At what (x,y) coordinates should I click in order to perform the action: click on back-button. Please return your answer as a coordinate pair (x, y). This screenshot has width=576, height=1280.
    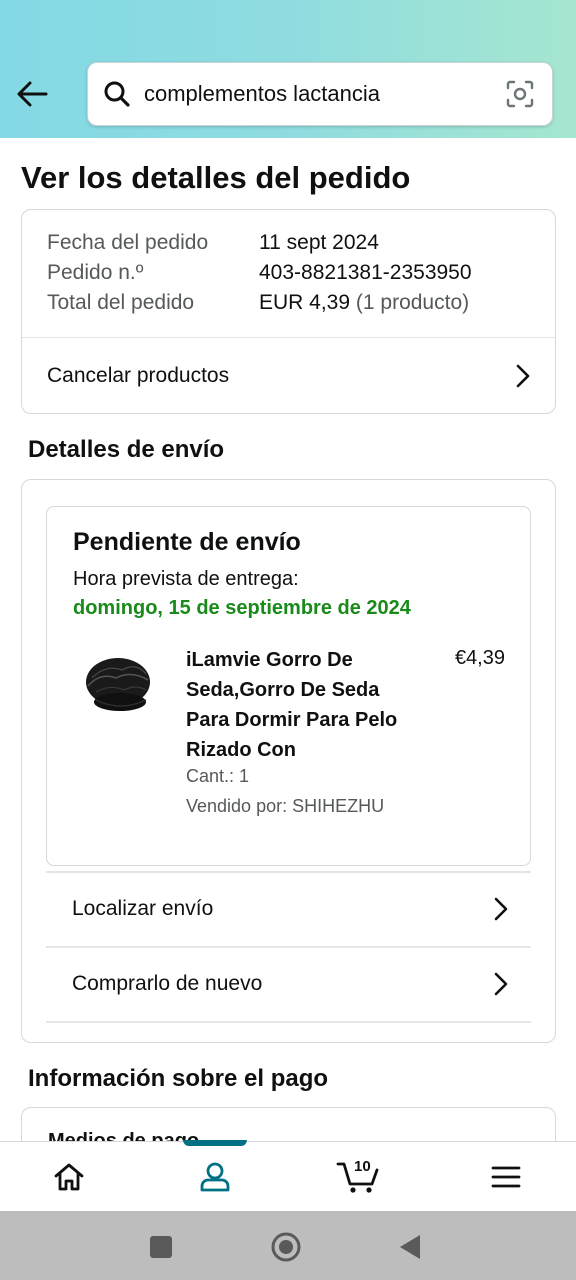
    Looking at the image, I should click on (32, 94).